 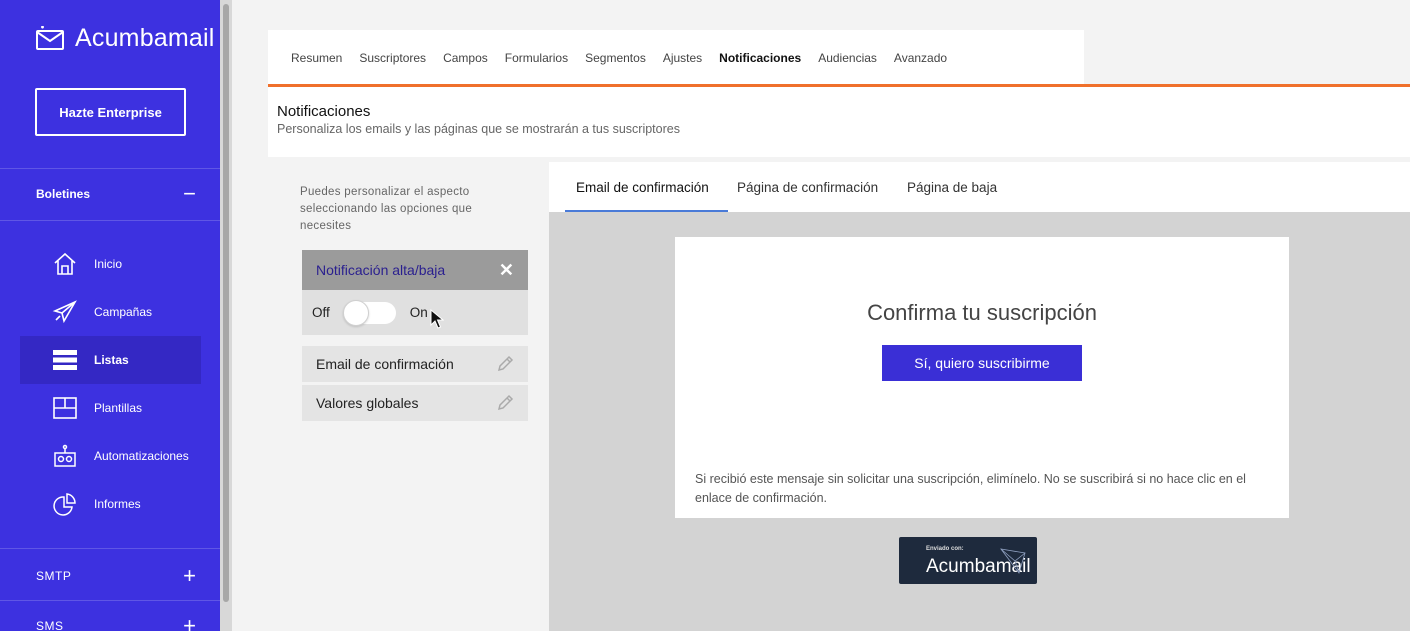 I want to click on list-icon, so click(x=65, y=360).